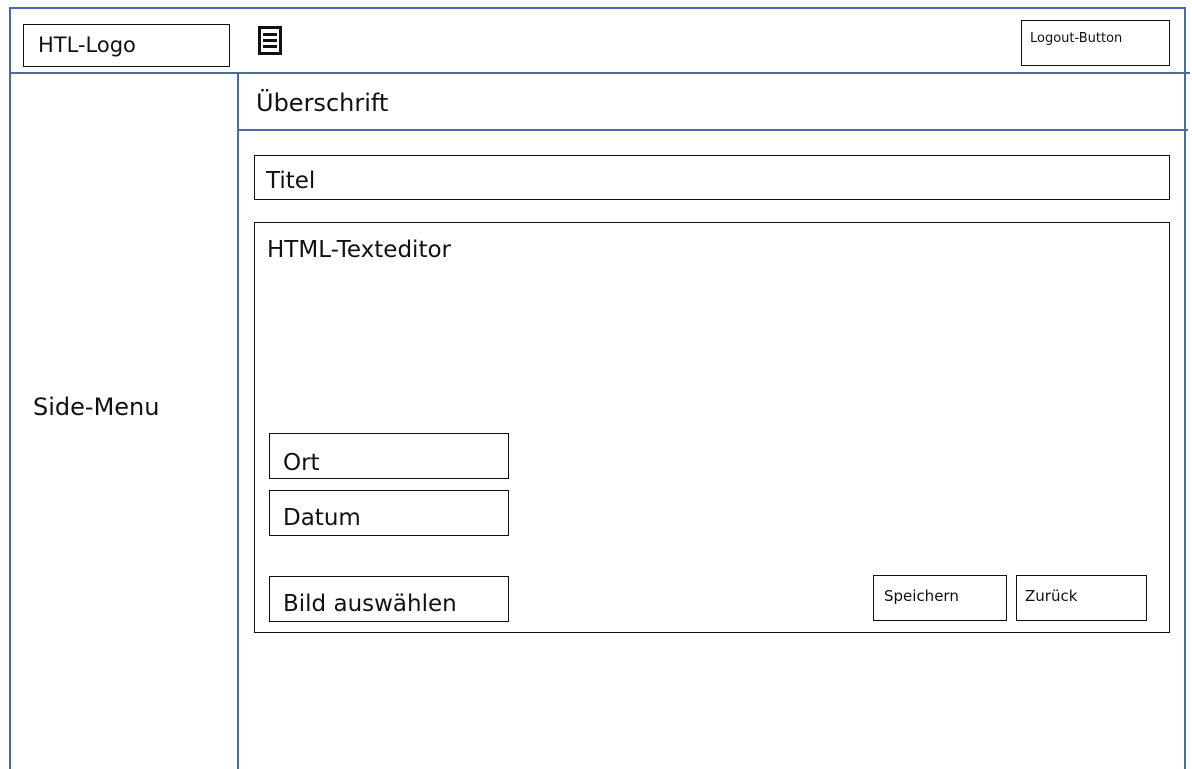 The width and height of the screenshot is (1192, 769). What do you see at coordinates (1095, 43) in the screenshot?
I see `logout-button: Logout-Button` at bounding box center [1095, 43].